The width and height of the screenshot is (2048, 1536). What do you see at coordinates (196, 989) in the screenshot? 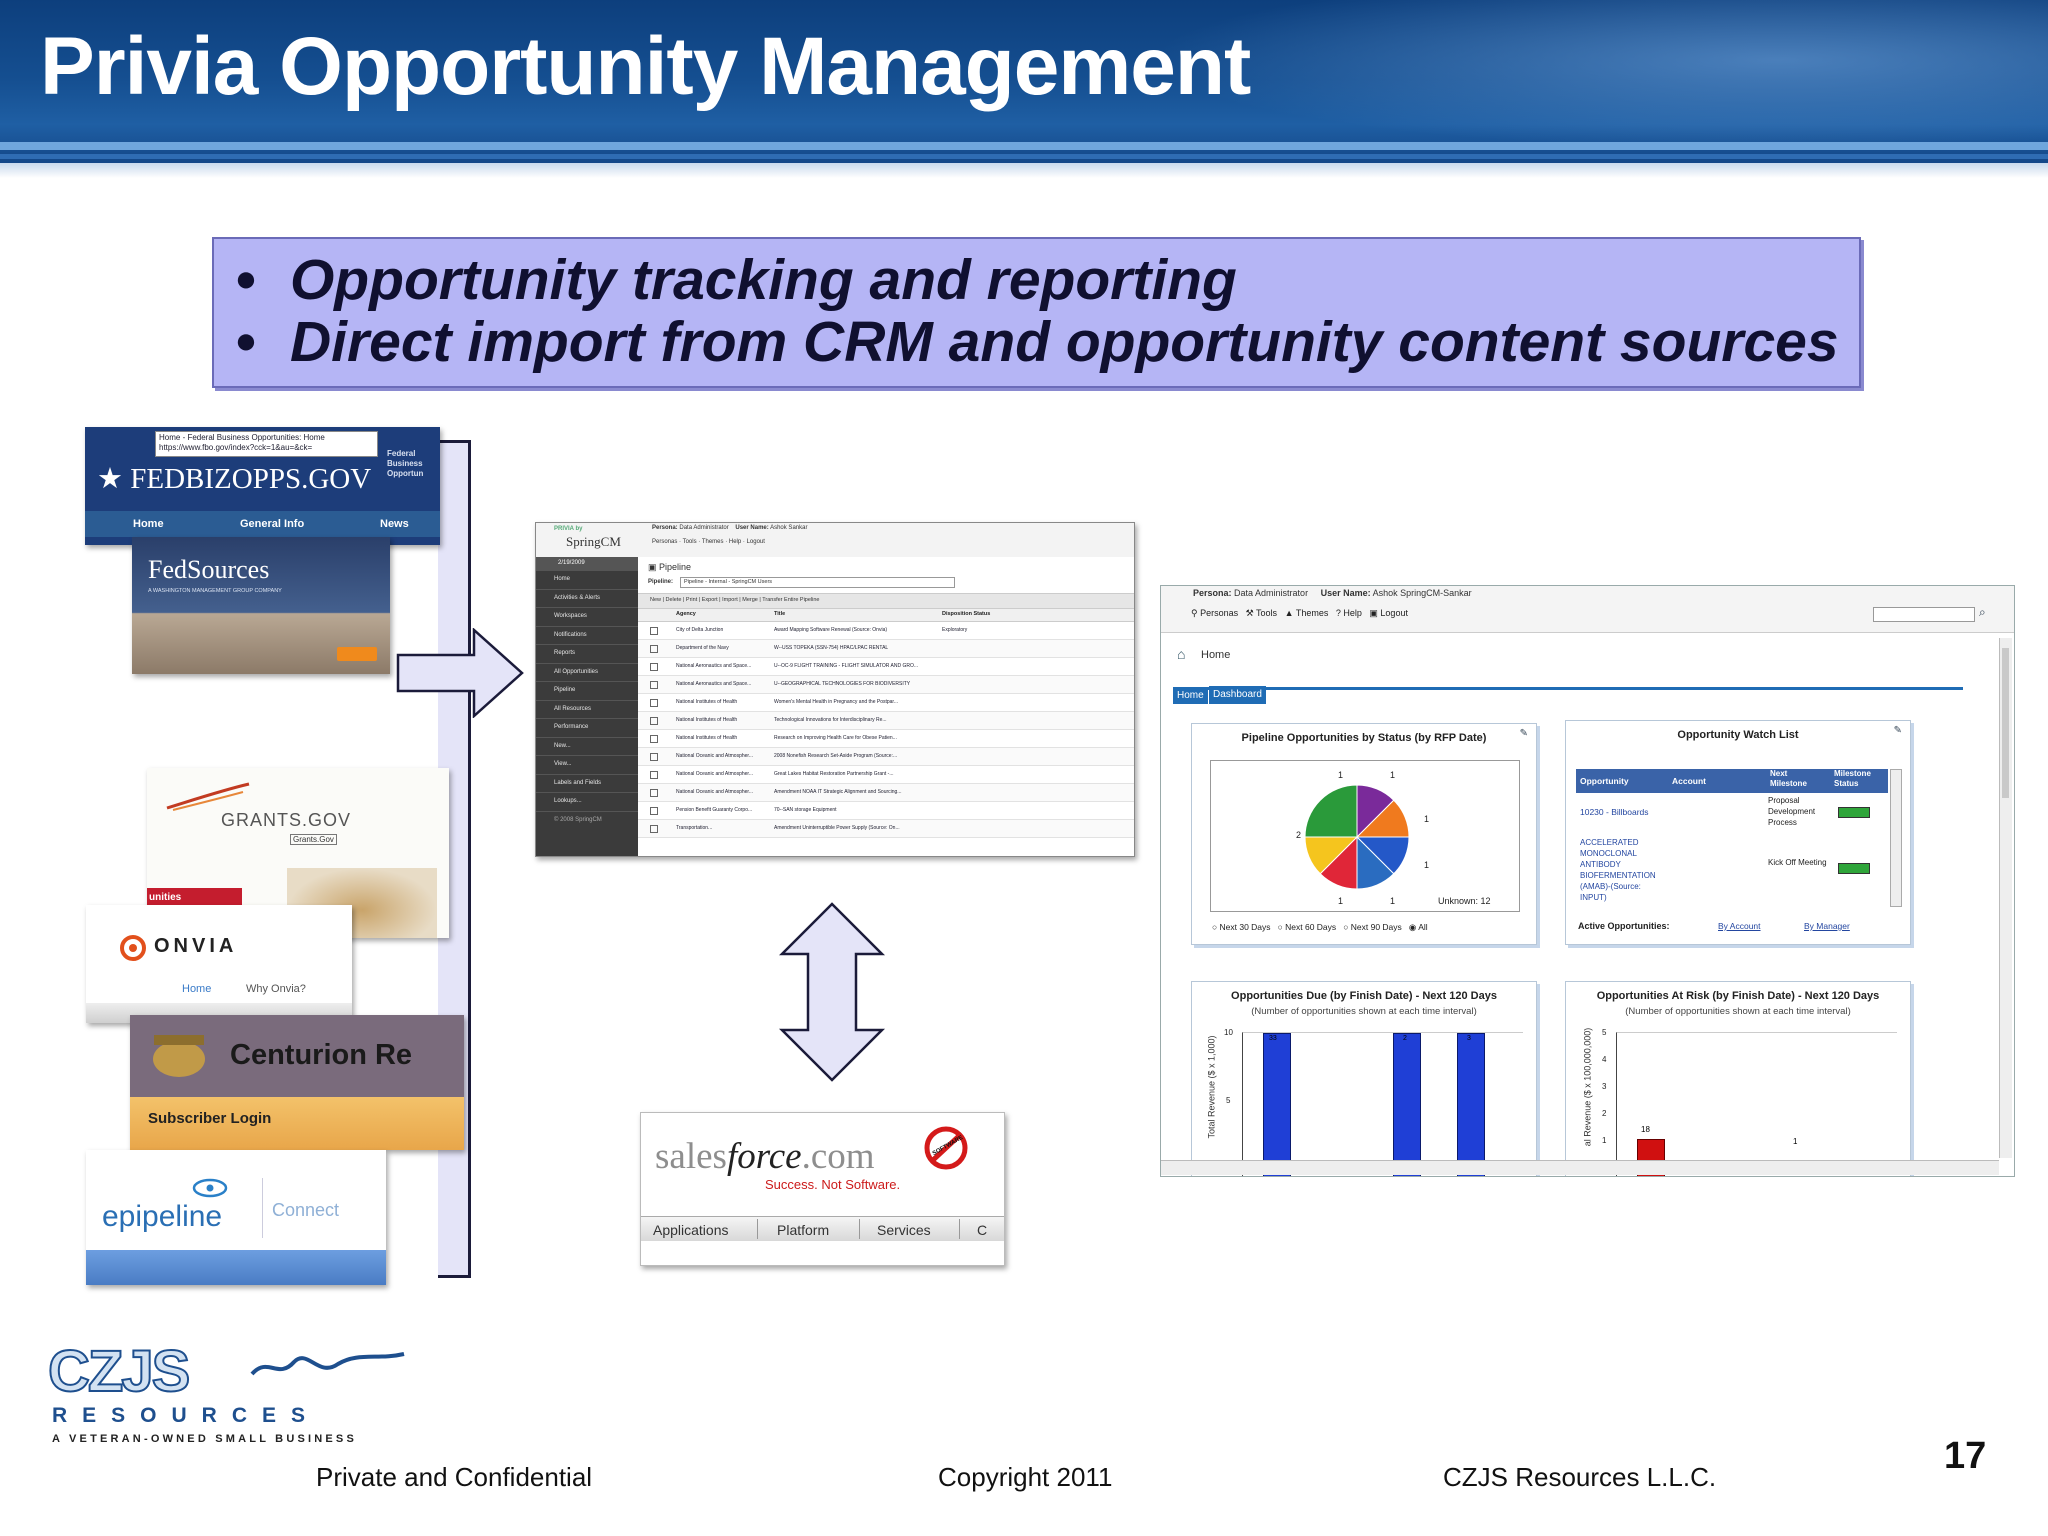
I see `onvia-nav-home: Home` at bounding box center [196, 989].